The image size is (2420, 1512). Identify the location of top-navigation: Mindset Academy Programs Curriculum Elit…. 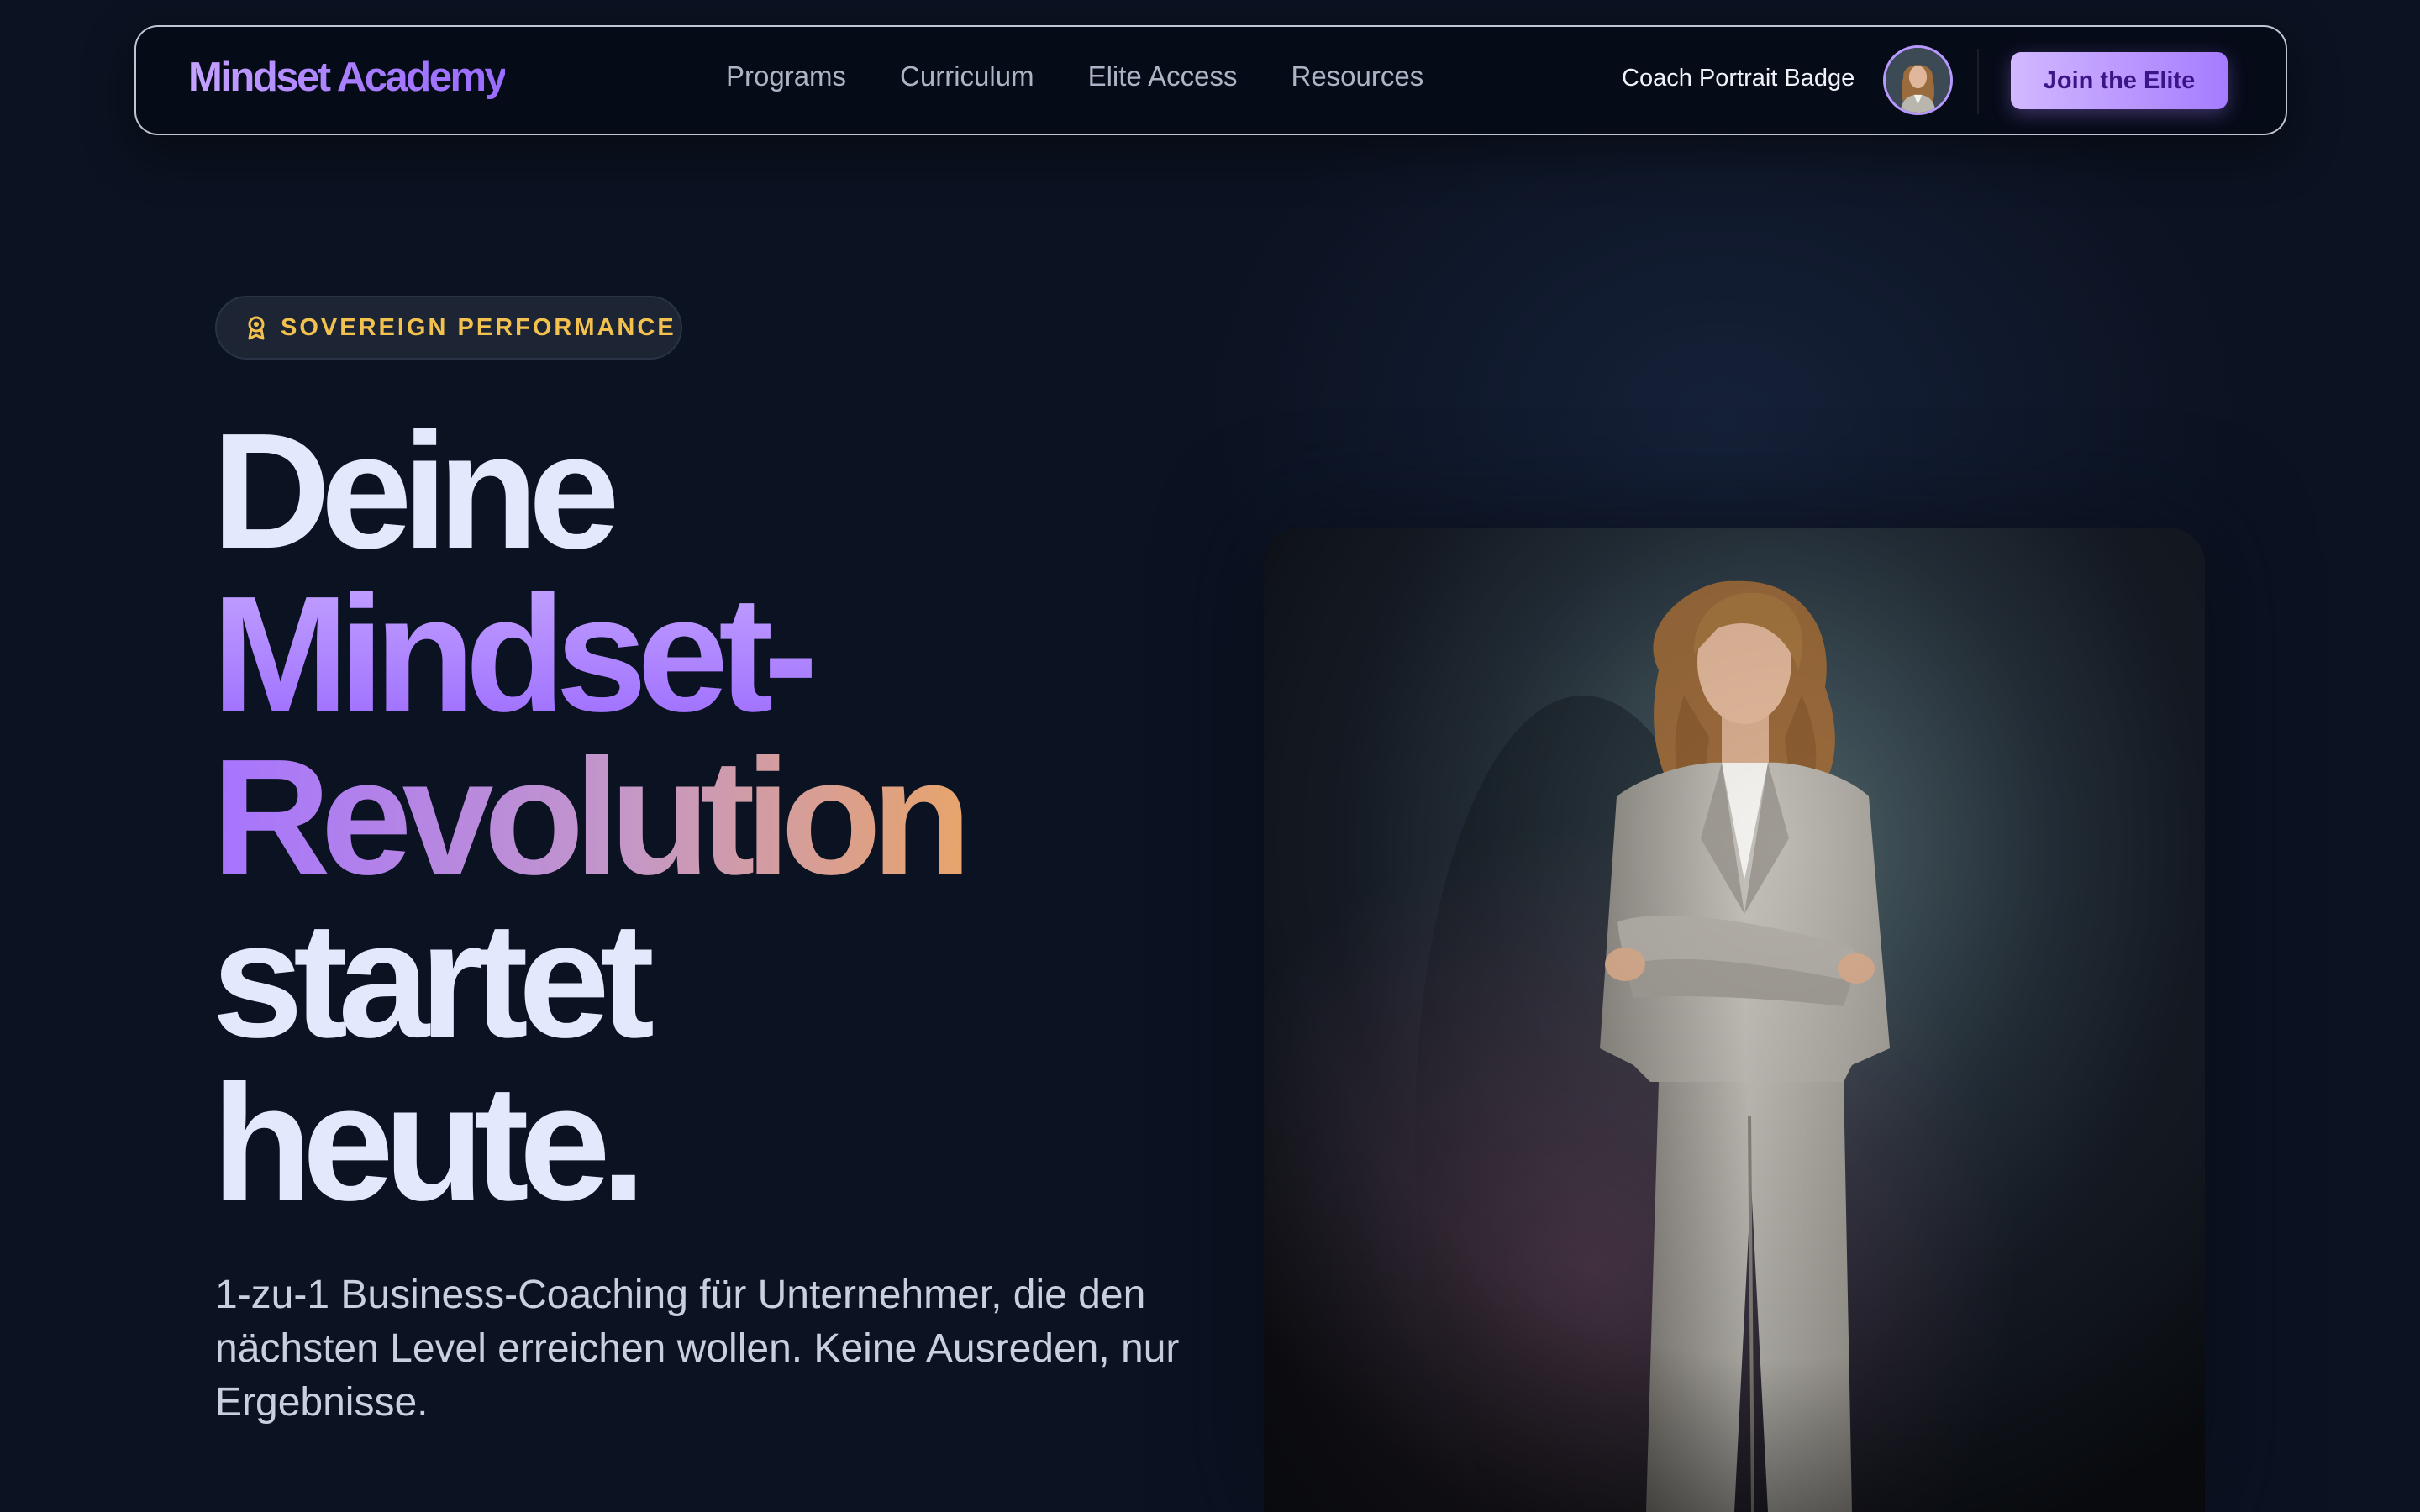
(1210, 80).